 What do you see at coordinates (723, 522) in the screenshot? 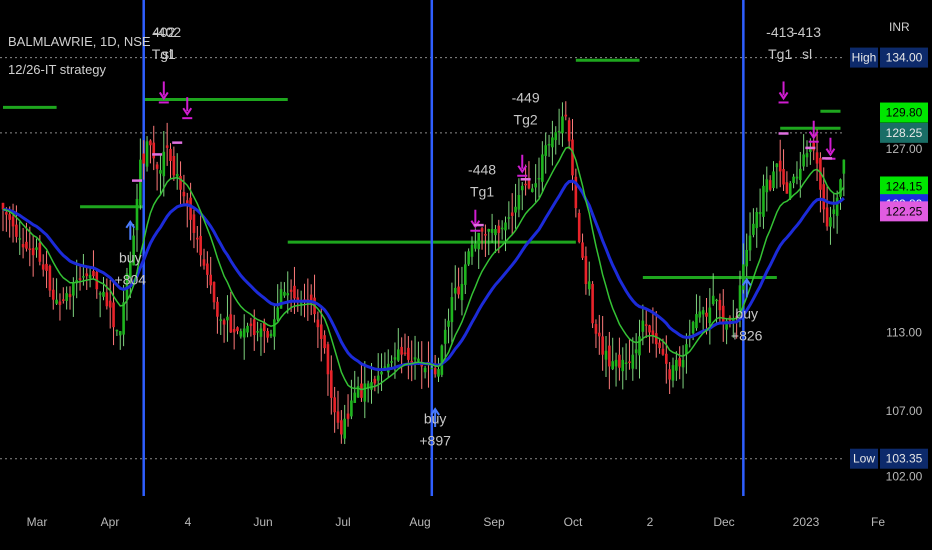
I see `time-tick-label: Dec` at bounding box center [723, 522].